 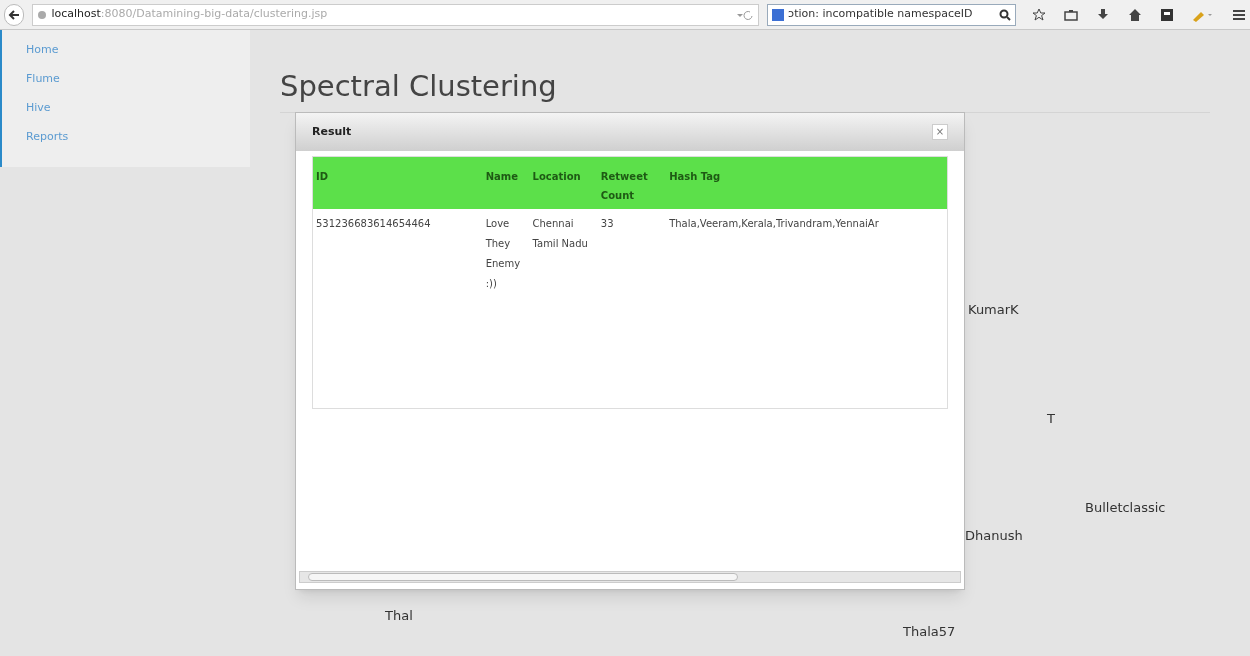 I want to click on sidebar-link: Hive, so click(x=38, y=108).